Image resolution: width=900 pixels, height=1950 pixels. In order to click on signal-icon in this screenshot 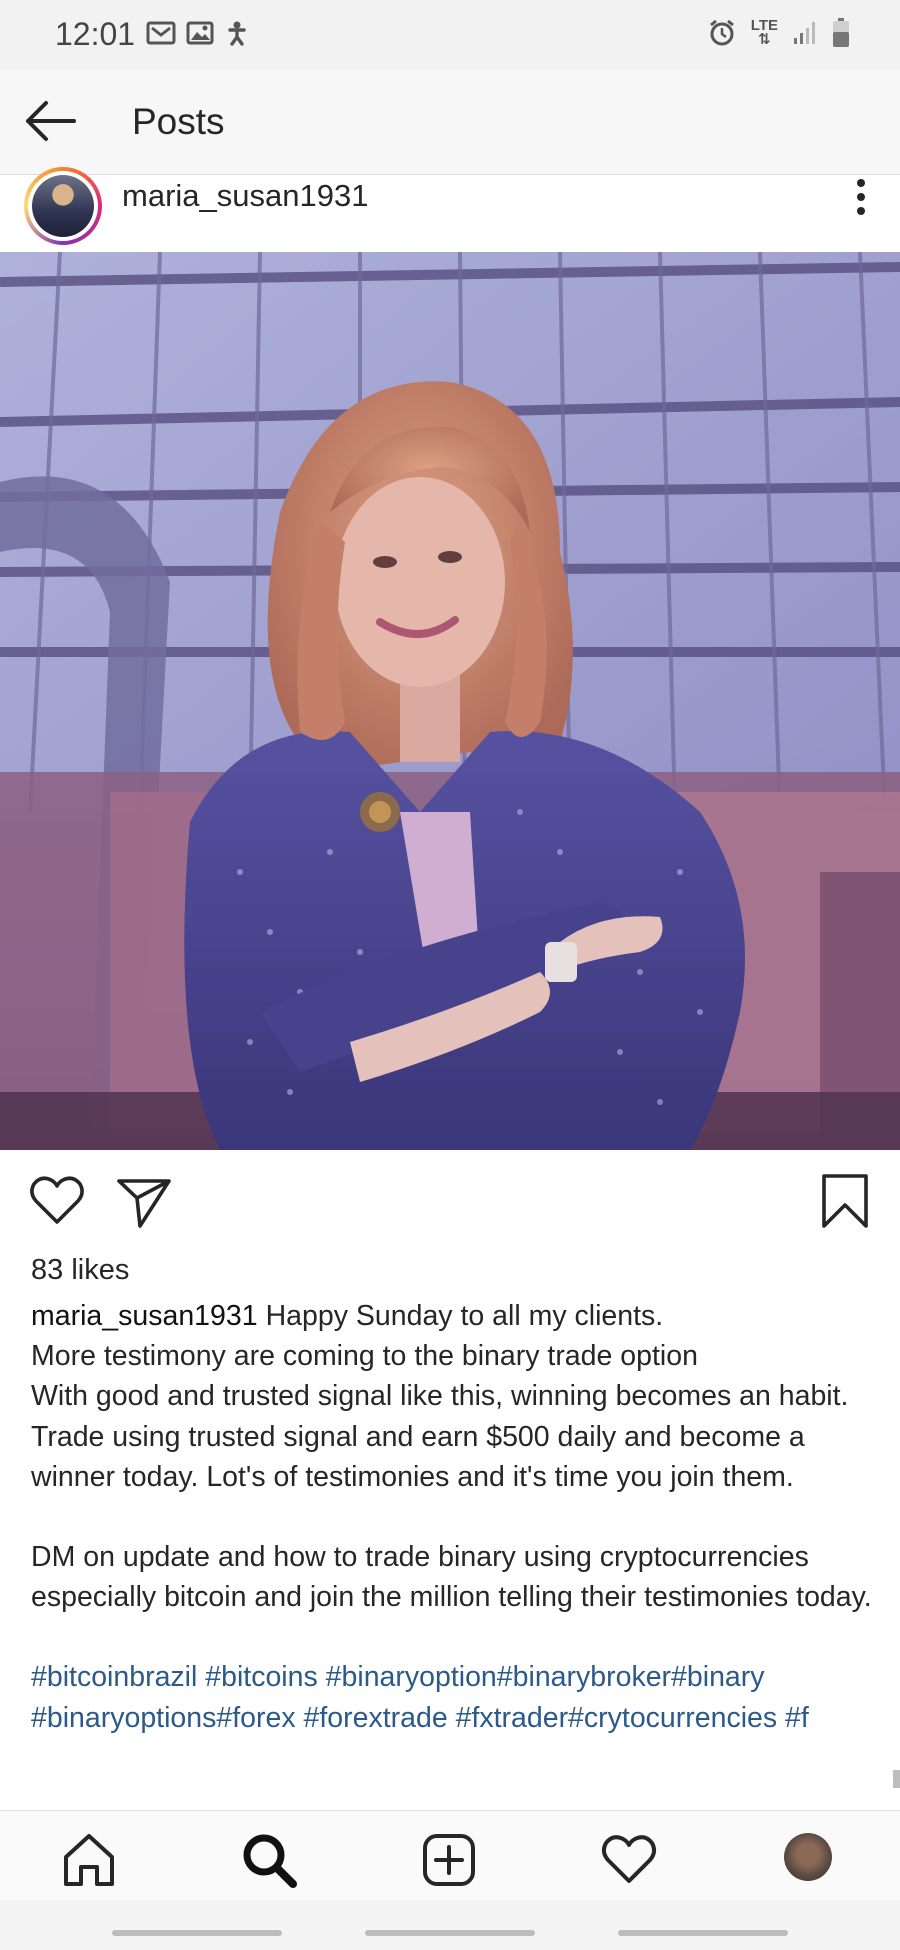, I will do `click(804, 33)`.